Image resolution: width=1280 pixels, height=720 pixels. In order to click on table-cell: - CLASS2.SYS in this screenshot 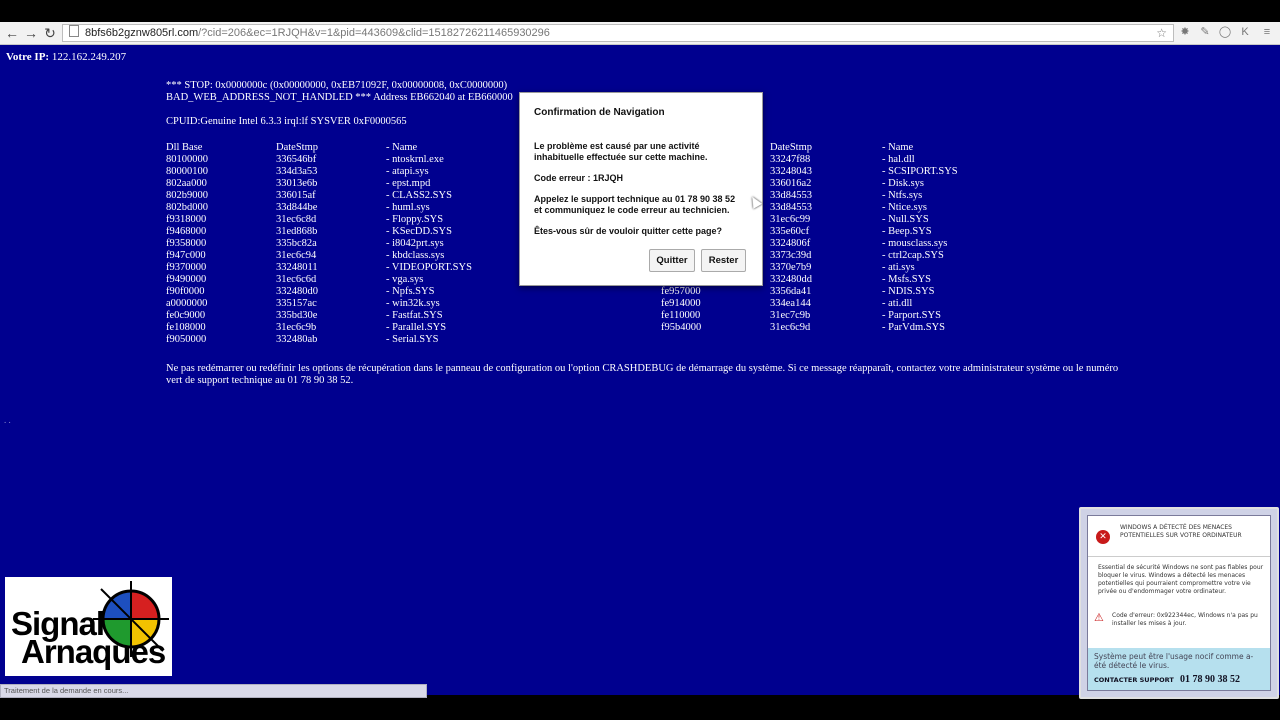, I will do `click(419, 195)`.